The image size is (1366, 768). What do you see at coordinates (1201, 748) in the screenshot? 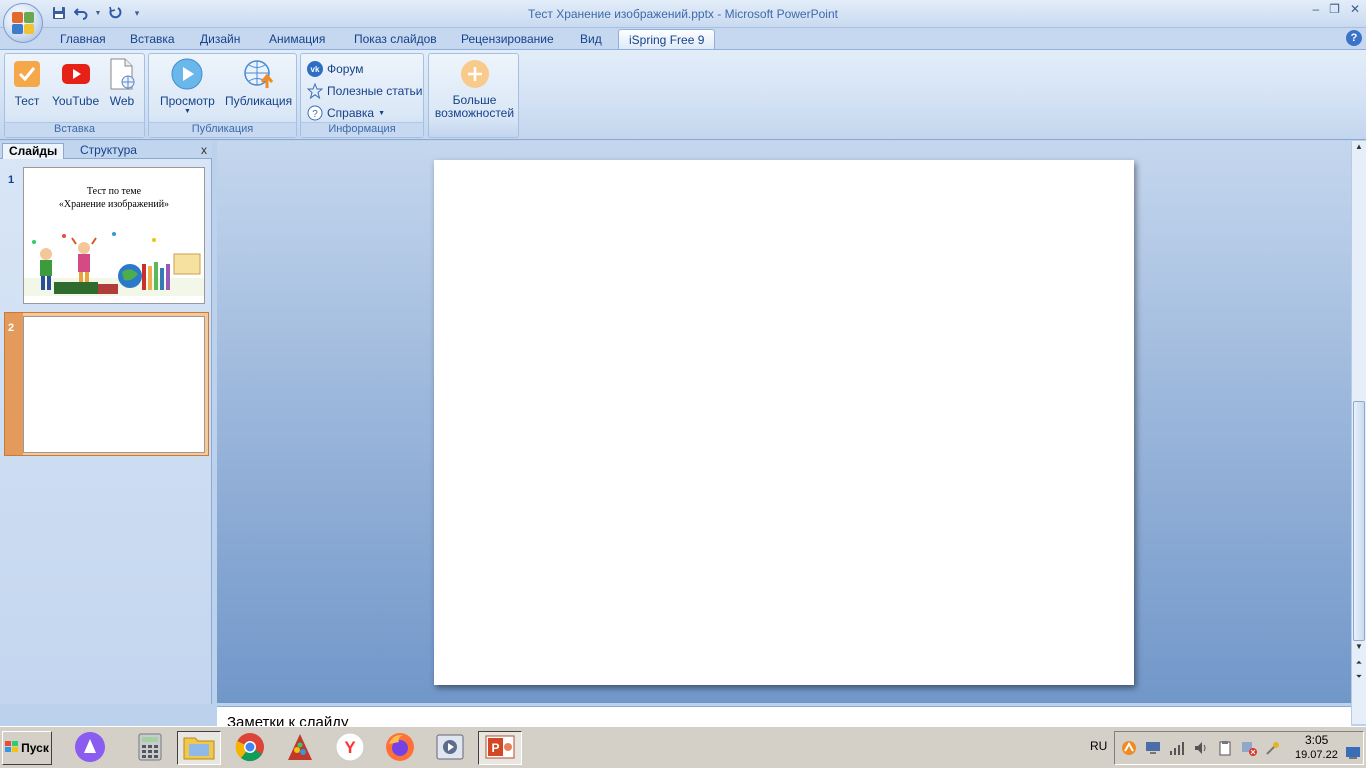
I see `volume-icon` at bounding box center [1201, 748].